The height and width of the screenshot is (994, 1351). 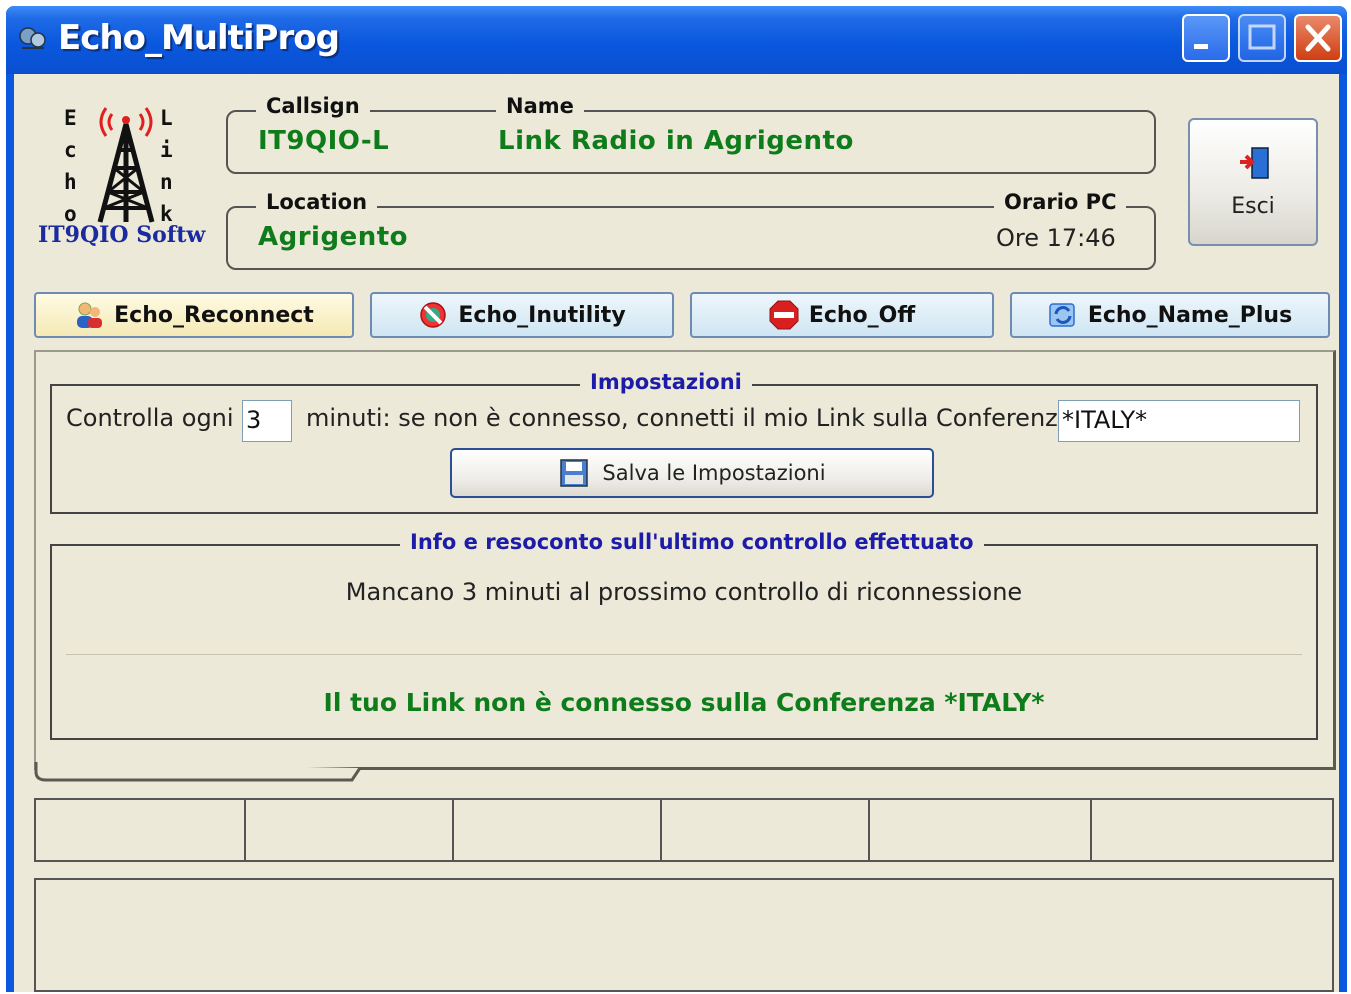 I want to click on title-bar: Echo_MultiProg, so click(x=676, y=40).